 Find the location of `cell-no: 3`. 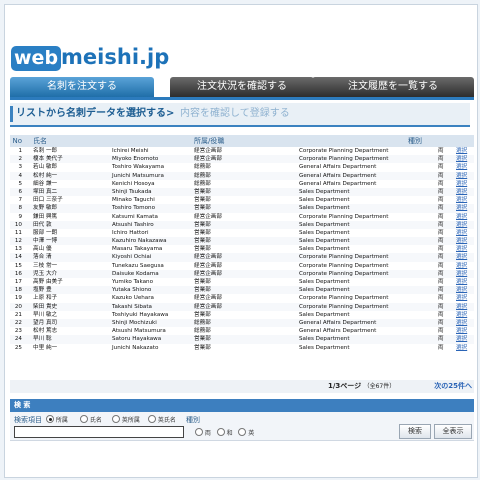

cell-no: 3 is located at coordinates (20, 167).